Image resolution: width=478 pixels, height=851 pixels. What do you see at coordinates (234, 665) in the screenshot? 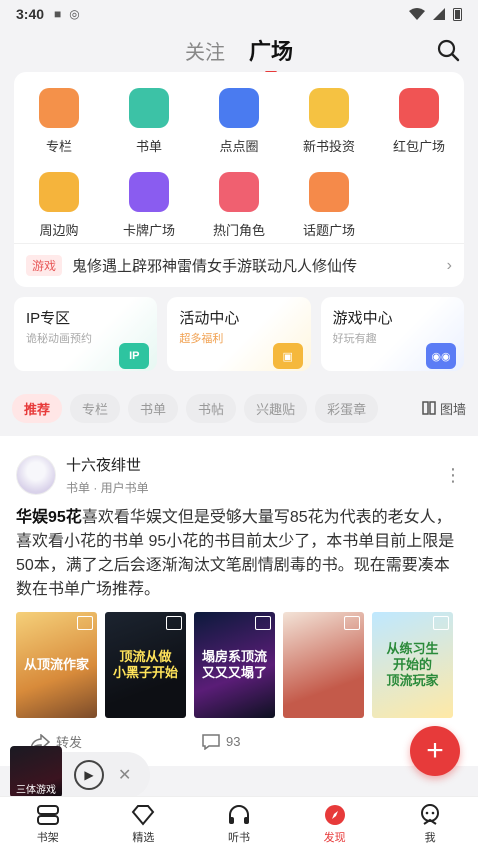
I see `book-cover: 塌房系顶流 又又又塌了` at bounding box center [234, 665].